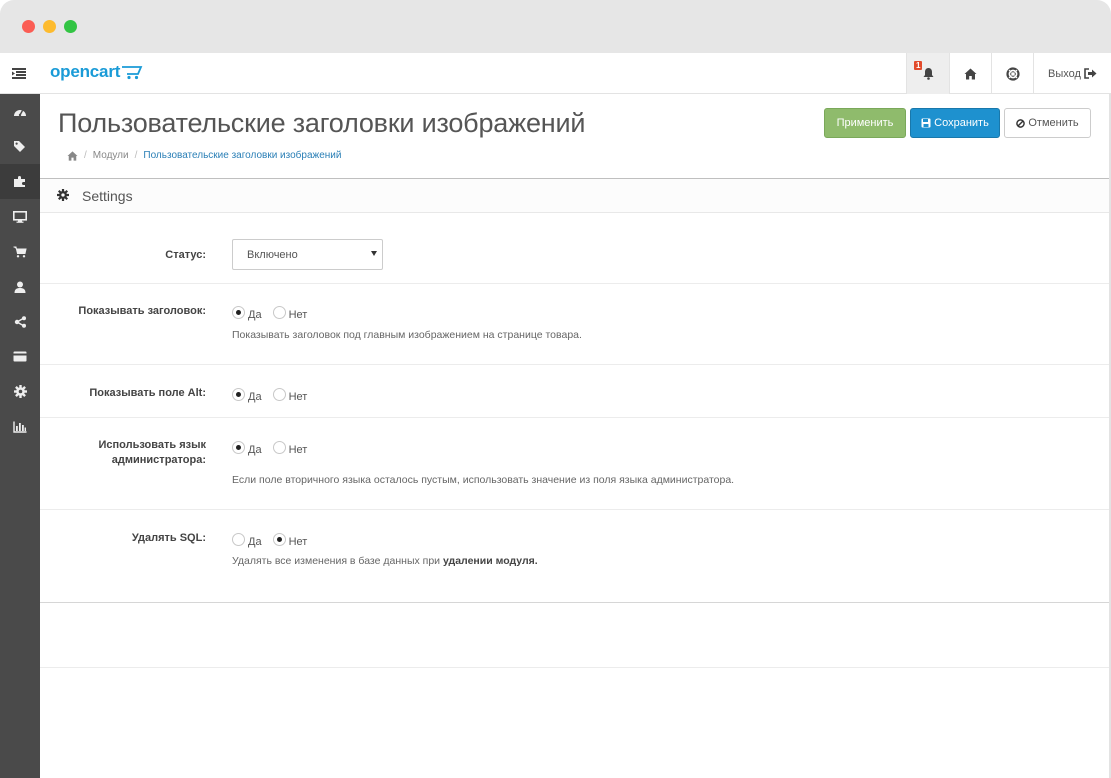 The height and width of the screenshot is (778, 1111). Describe the element at coordinates (1090, 73) in the screenshot. I see `sign-out-icon` at that location.